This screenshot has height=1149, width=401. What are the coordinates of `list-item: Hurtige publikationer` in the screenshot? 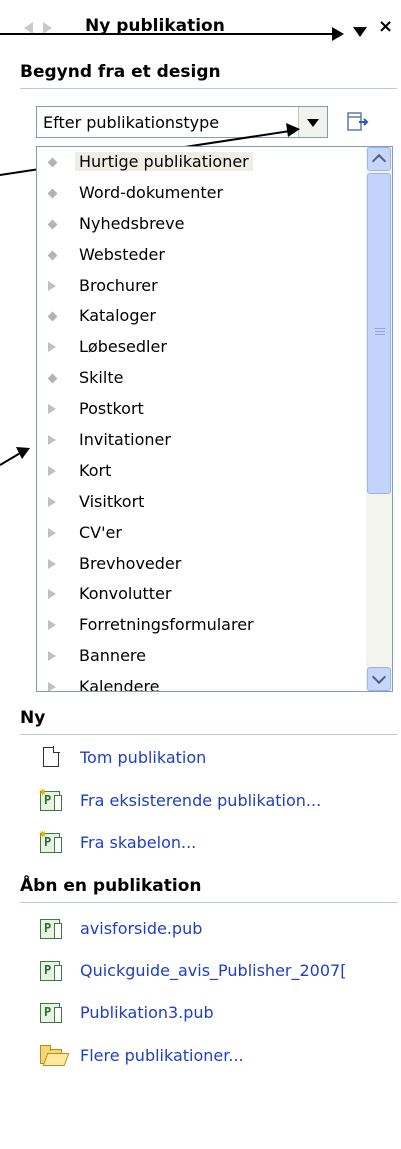 It's located at (202, 162).